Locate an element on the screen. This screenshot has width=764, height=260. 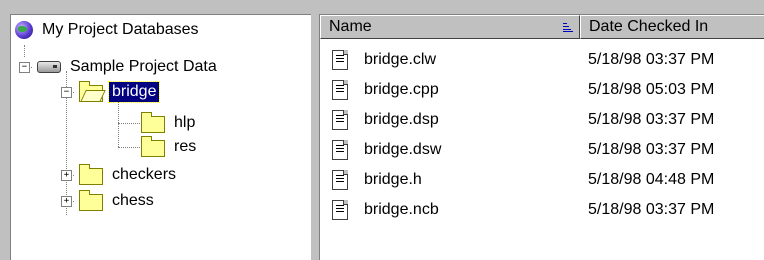
column-header-date: Date Checked In is located at coordinates (672, 27).